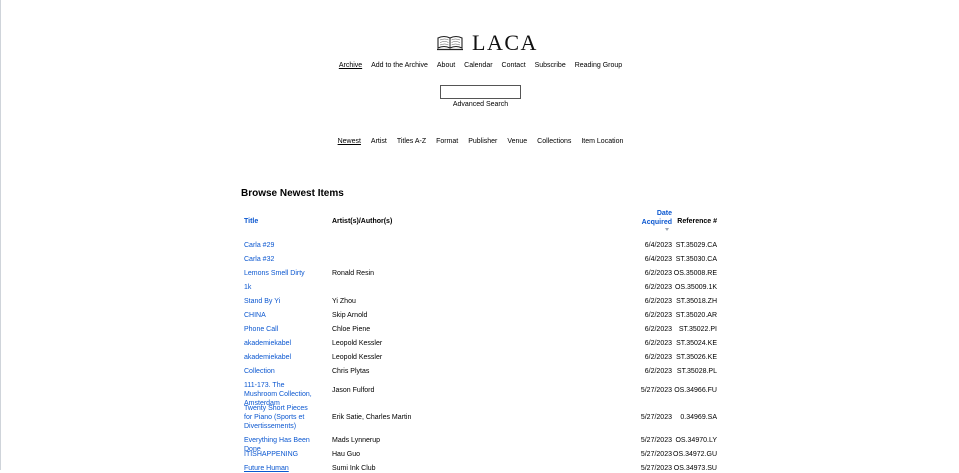 Image resolution: width=959 pixels, height=473 pixels. I want to click on row-artist: Chris Plytas, so click(351, 371).